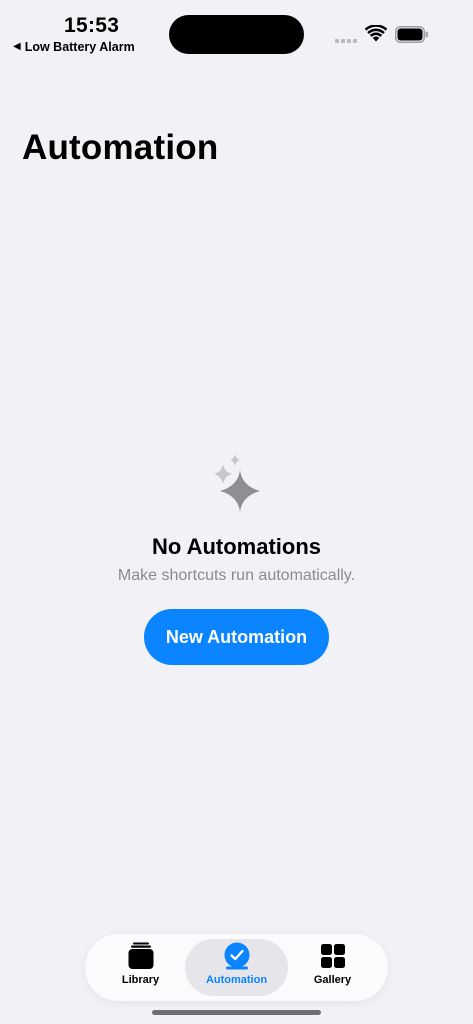  I want to click on tab-gallery: Gallery, so click(332, 967).